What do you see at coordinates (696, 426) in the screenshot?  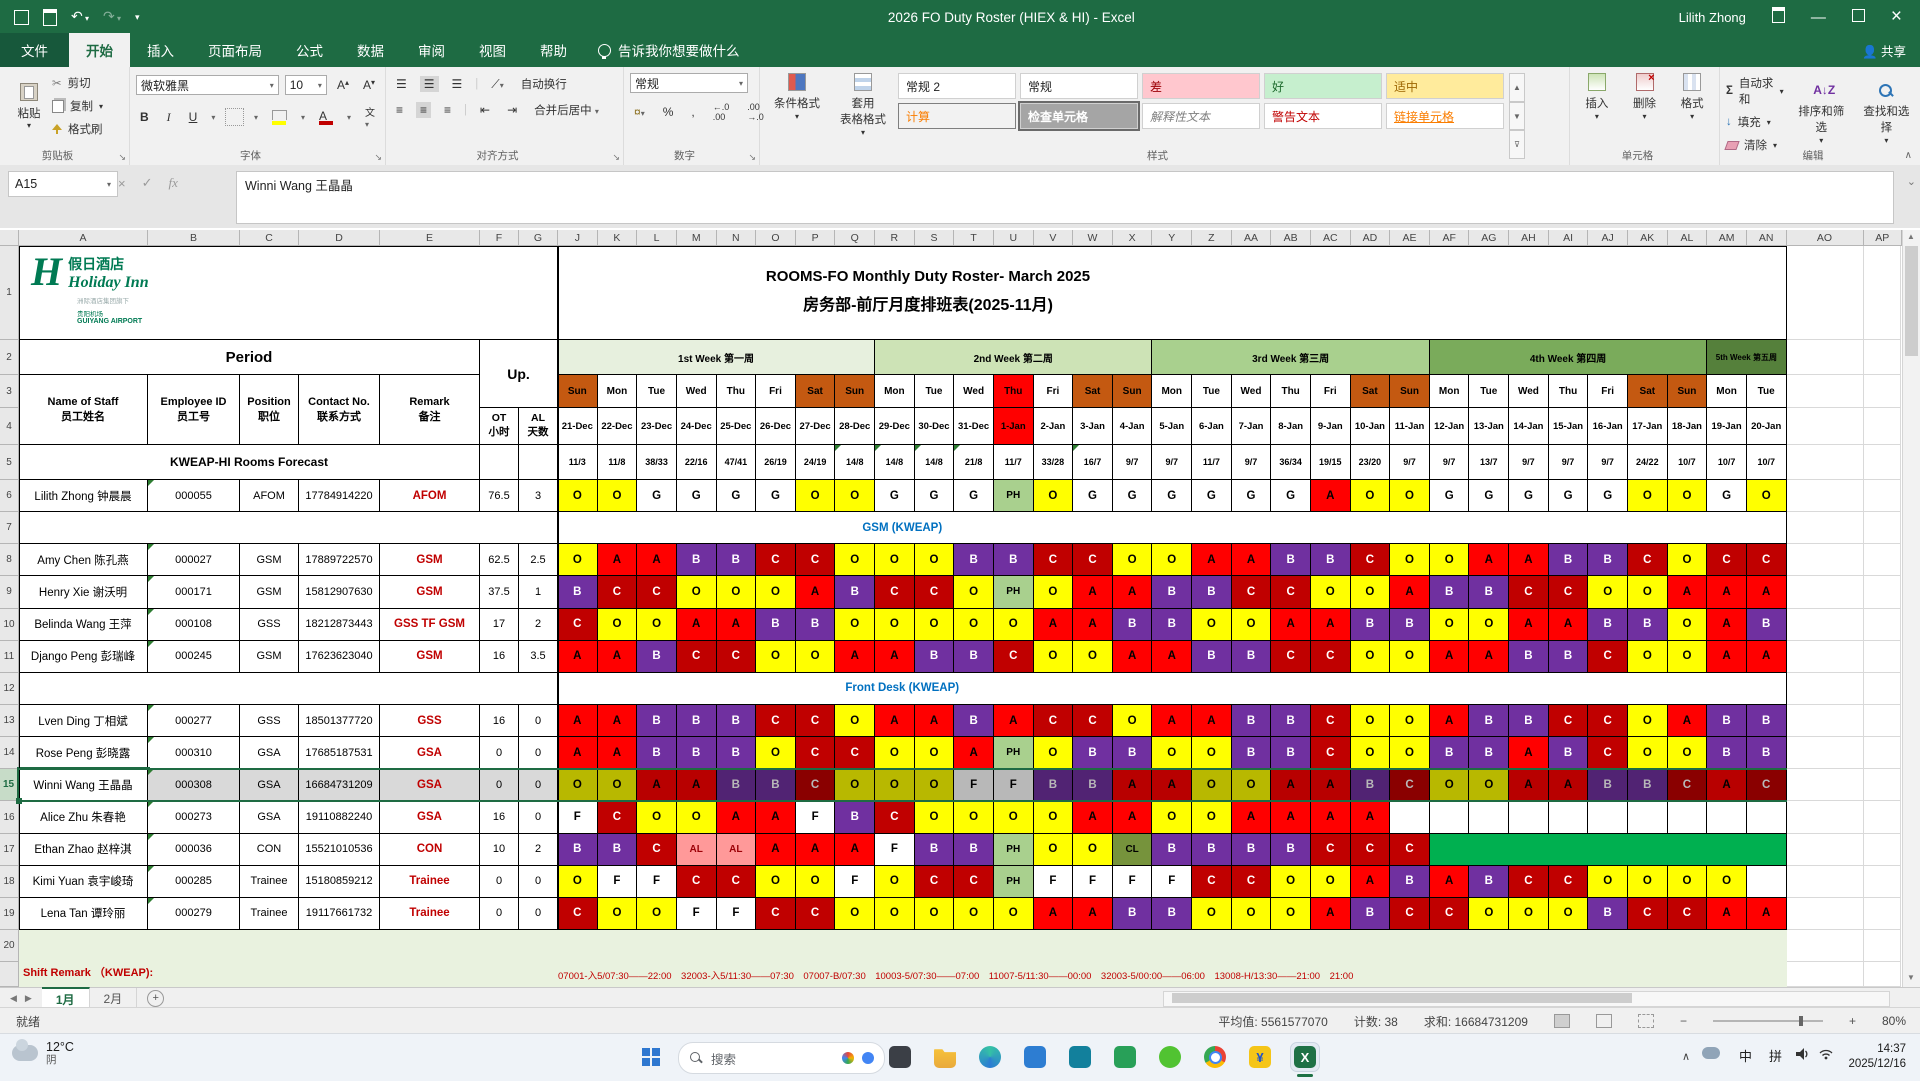 I see `date-cell: 24-Dec` at bounding box center [696, 426].